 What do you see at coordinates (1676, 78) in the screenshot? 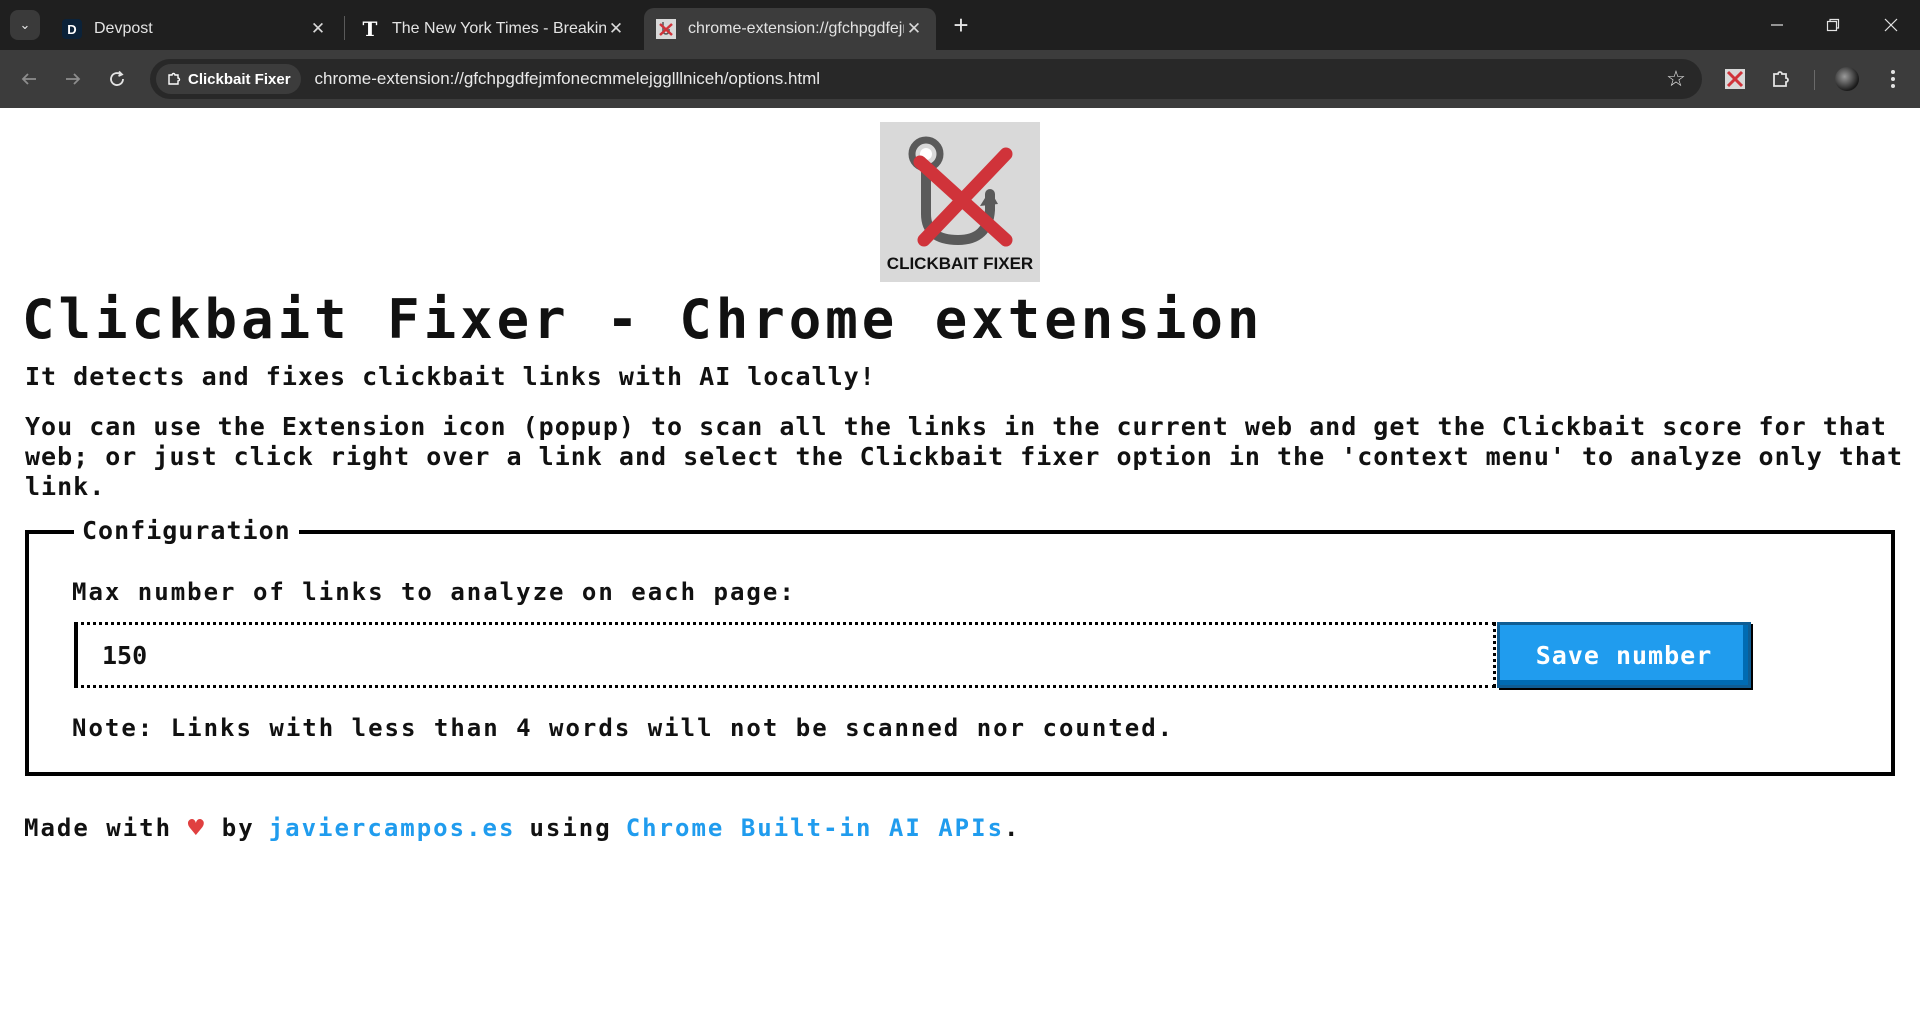
I see `bookmark-star-icon: ☆` at bounding box center [1676, 78].